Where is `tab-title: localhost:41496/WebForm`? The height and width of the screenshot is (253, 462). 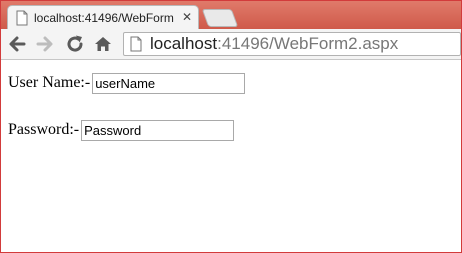
tab-title: localhost:41496/WebForm is located at coordinates (104, 18).